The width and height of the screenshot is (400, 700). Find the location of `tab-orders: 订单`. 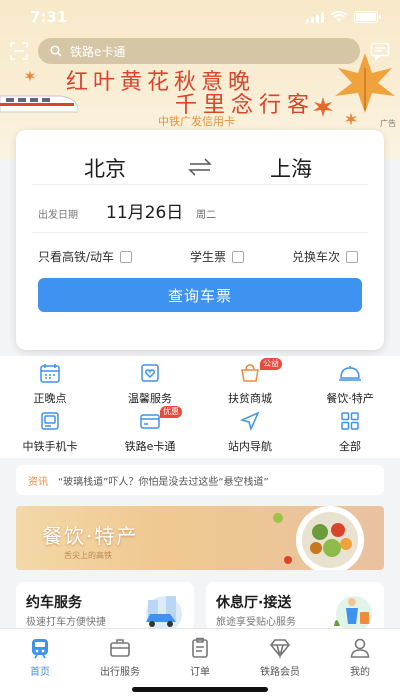

tab-orders: 订单 is located at coordinates (200, 657).